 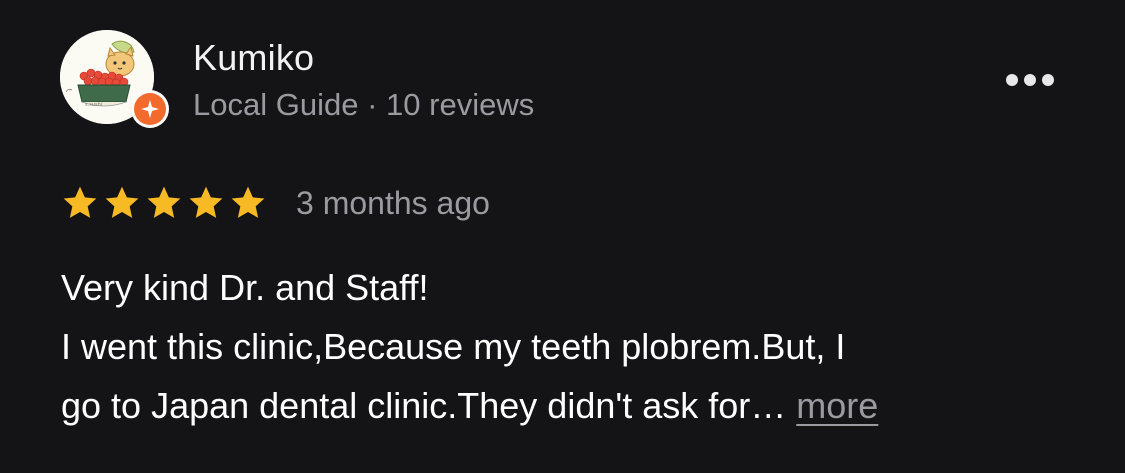 What do you see at coordinates (93, 105) in the screenshot?
I see `svg-text: s.sushi` at bounding box center [93, 105].